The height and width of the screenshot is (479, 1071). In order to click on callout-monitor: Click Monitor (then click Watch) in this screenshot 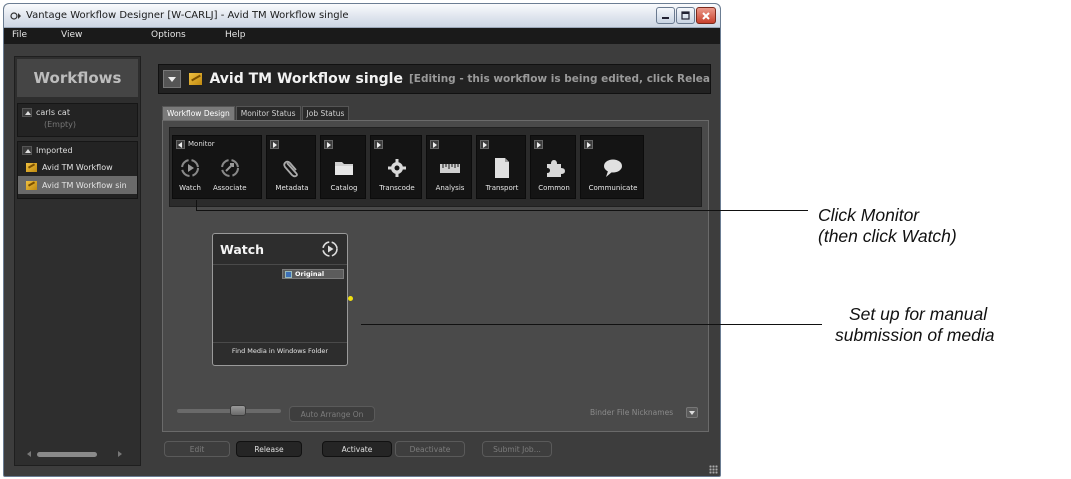, I will do `click(887, 226)`.